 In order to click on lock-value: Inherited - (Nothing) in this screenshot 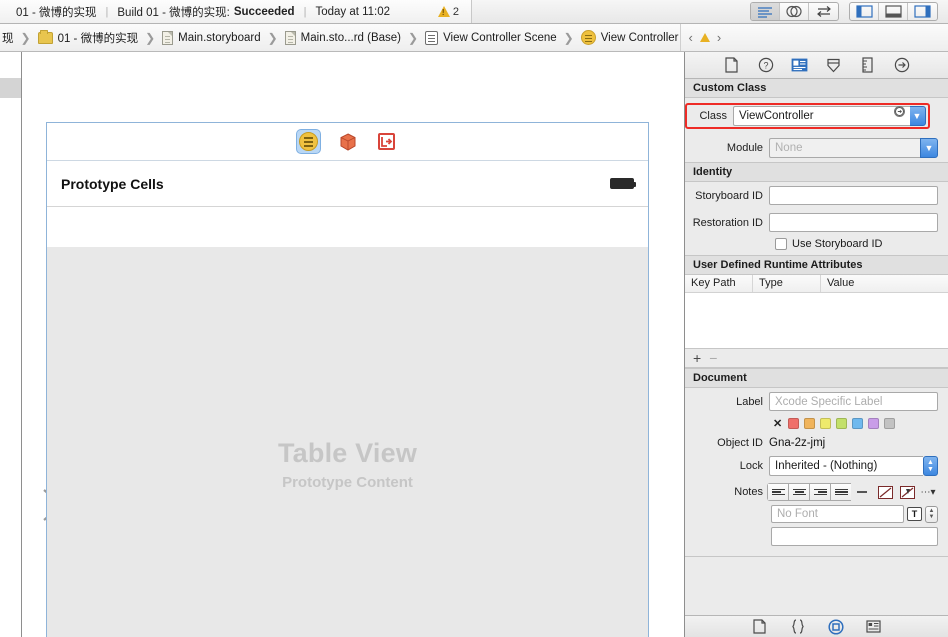, I will do `click(846, 466)`.